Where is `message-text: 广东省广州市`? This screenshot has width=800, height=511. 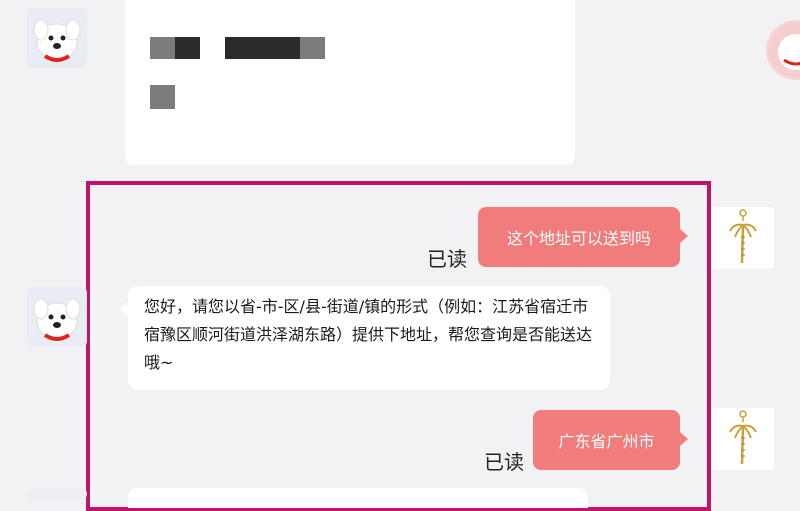 message-text: 广东省广州市 is located at coordinates (606, 441).